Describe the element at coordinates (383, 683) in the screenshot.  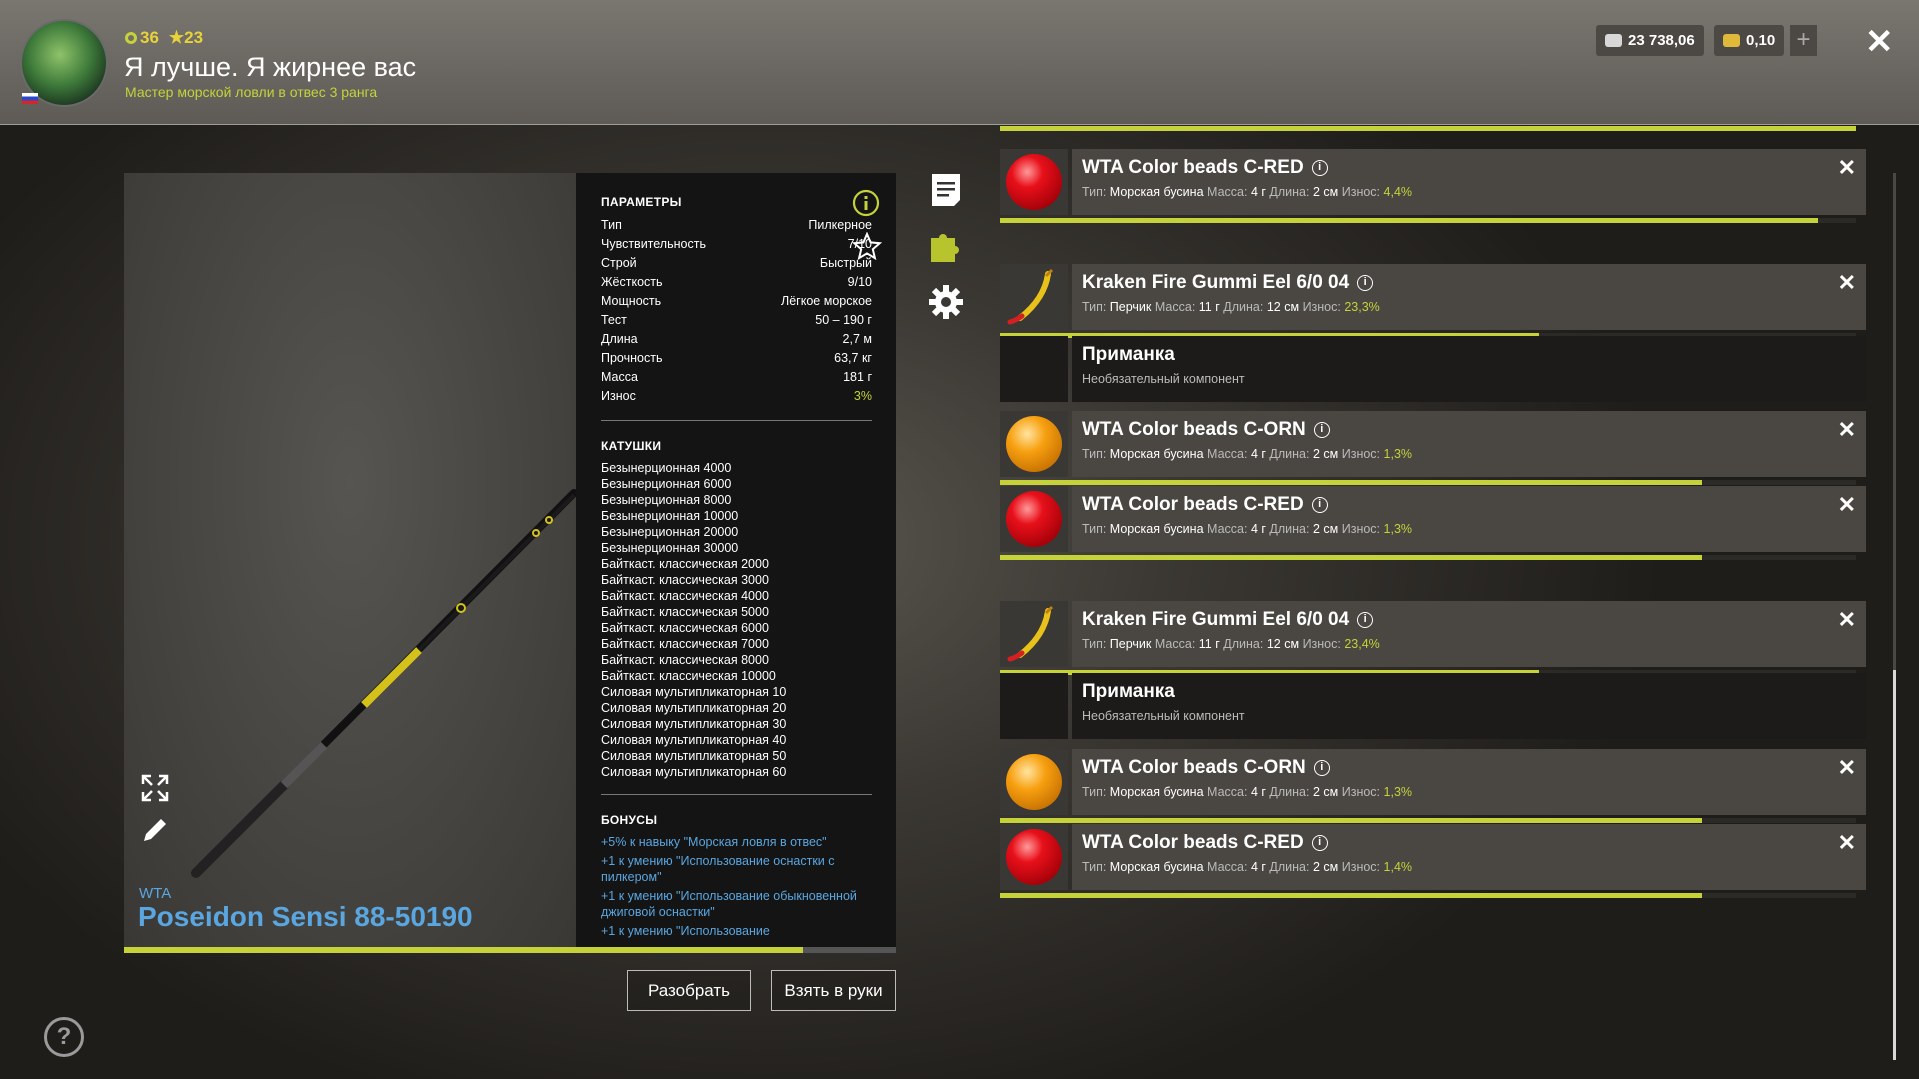
I see `rod-image` at that location.